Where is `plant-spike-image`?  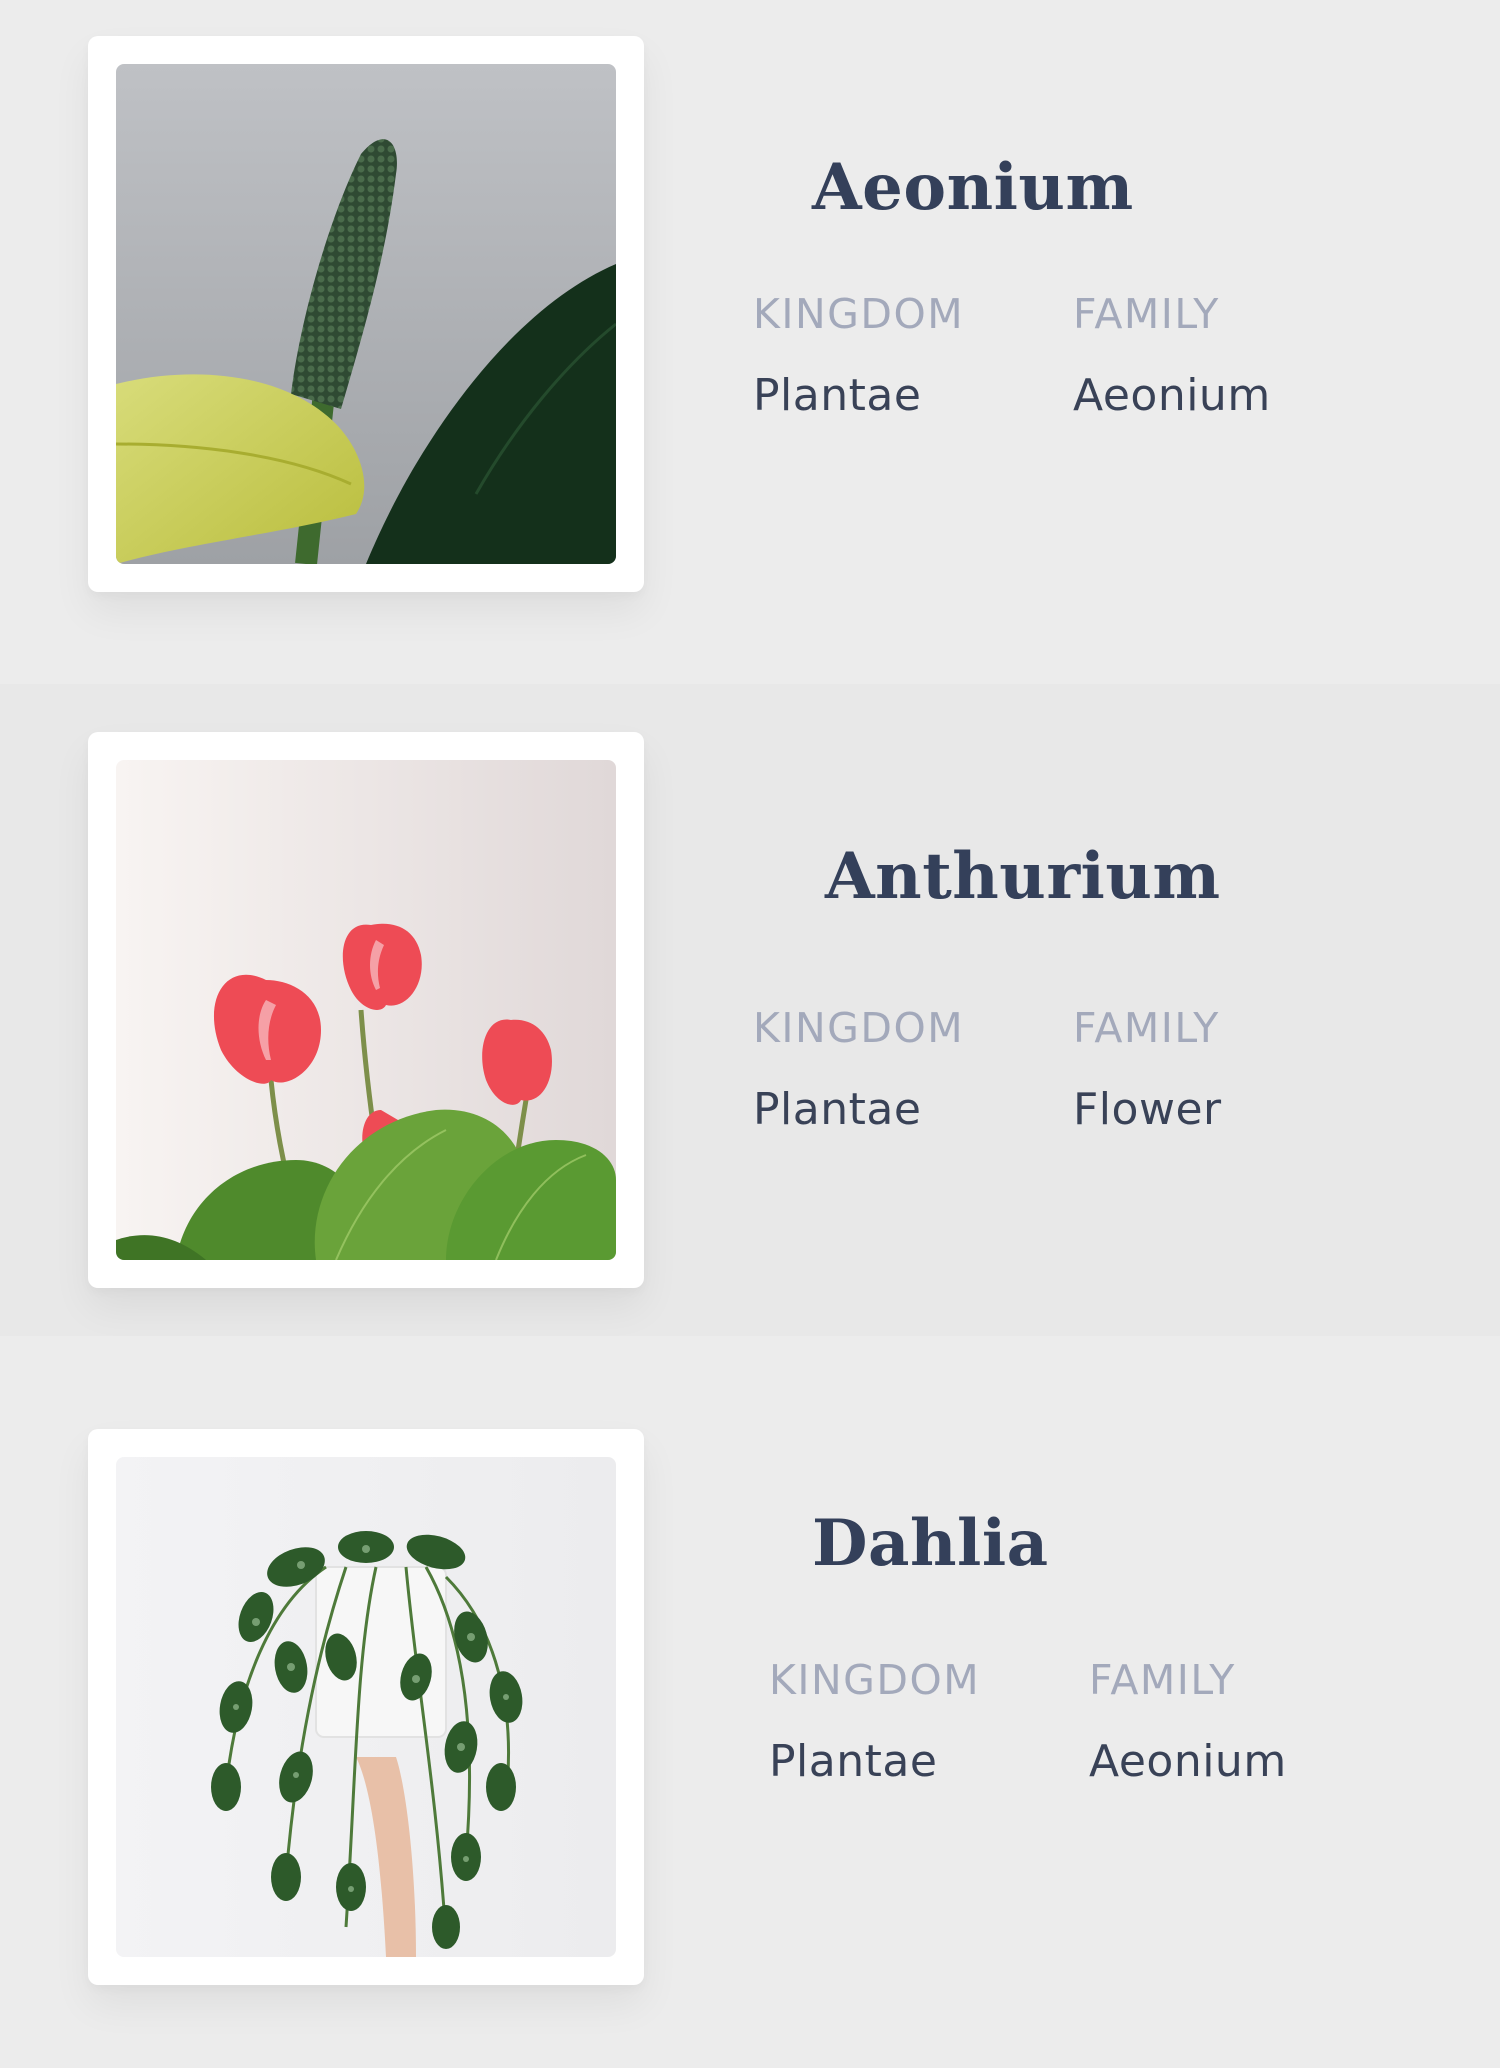 plant-spike-image is located at coordinates (366, 314).